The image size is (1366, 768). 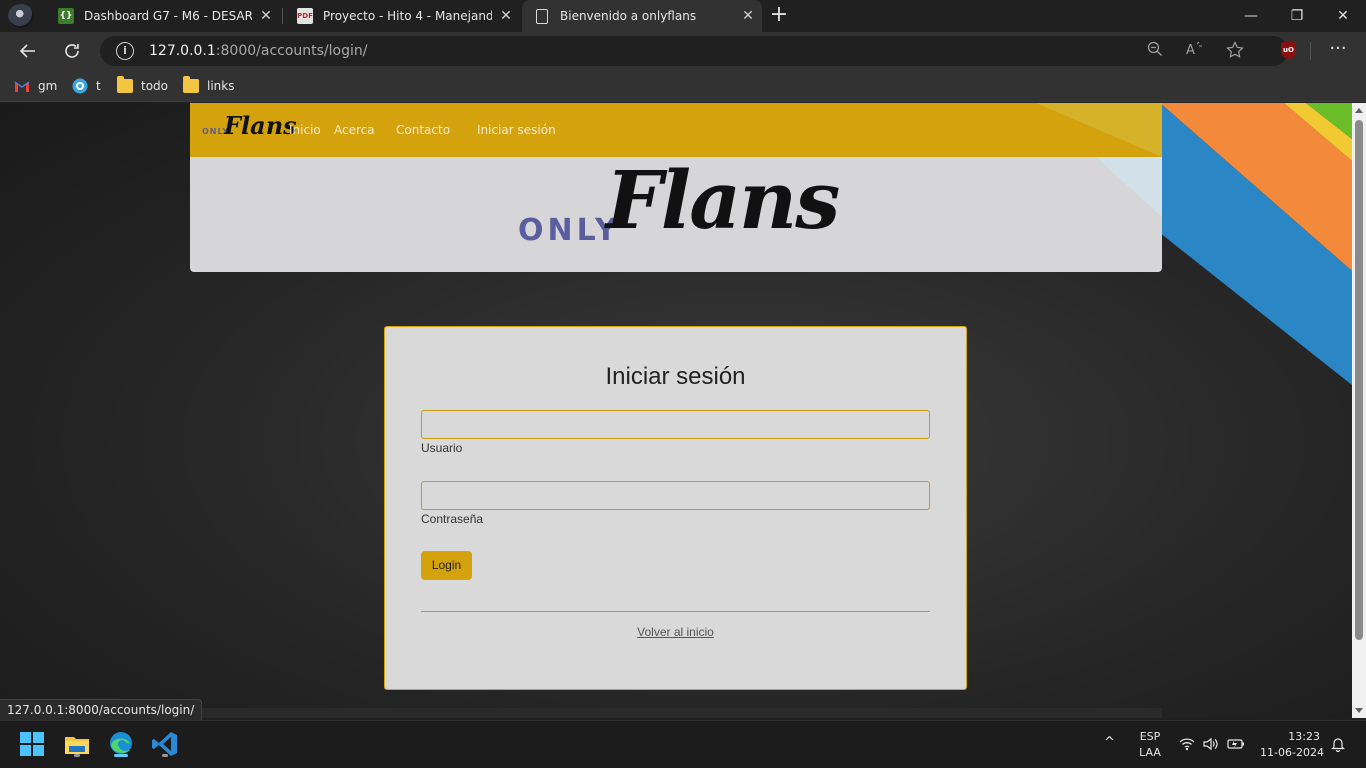 What do you see at coordinates (1343, 16) in the screenshot?
I see `close-window-button: ✕` at bounding box center [1343, 16].